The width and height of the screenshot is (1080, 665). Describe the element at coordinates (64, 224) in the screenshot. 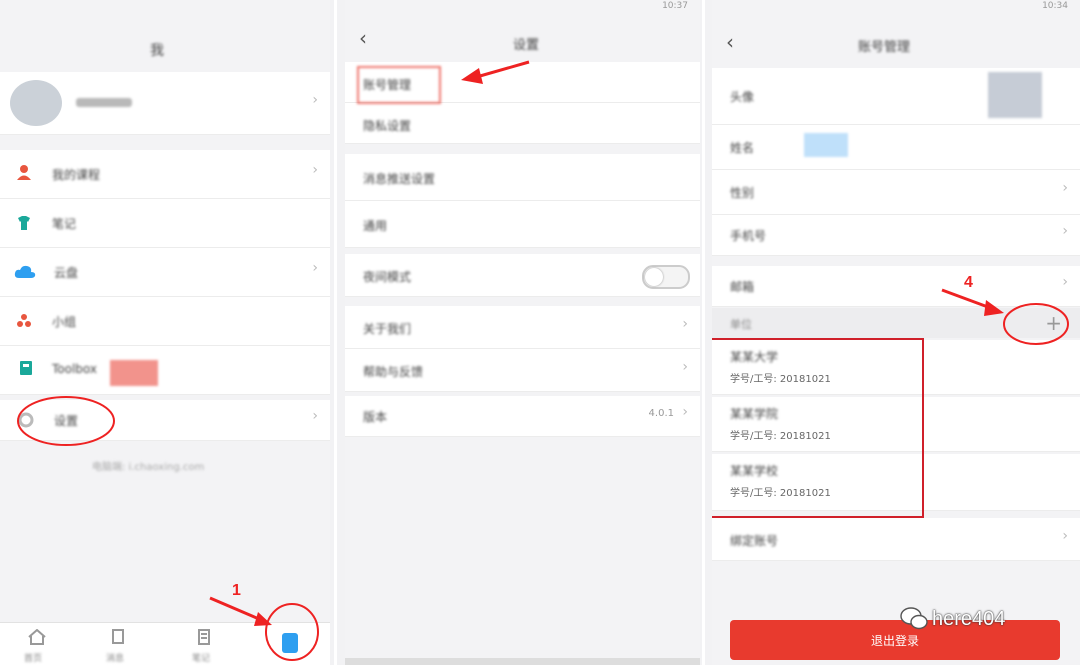

I see `menu-label: 笔记` at that location.